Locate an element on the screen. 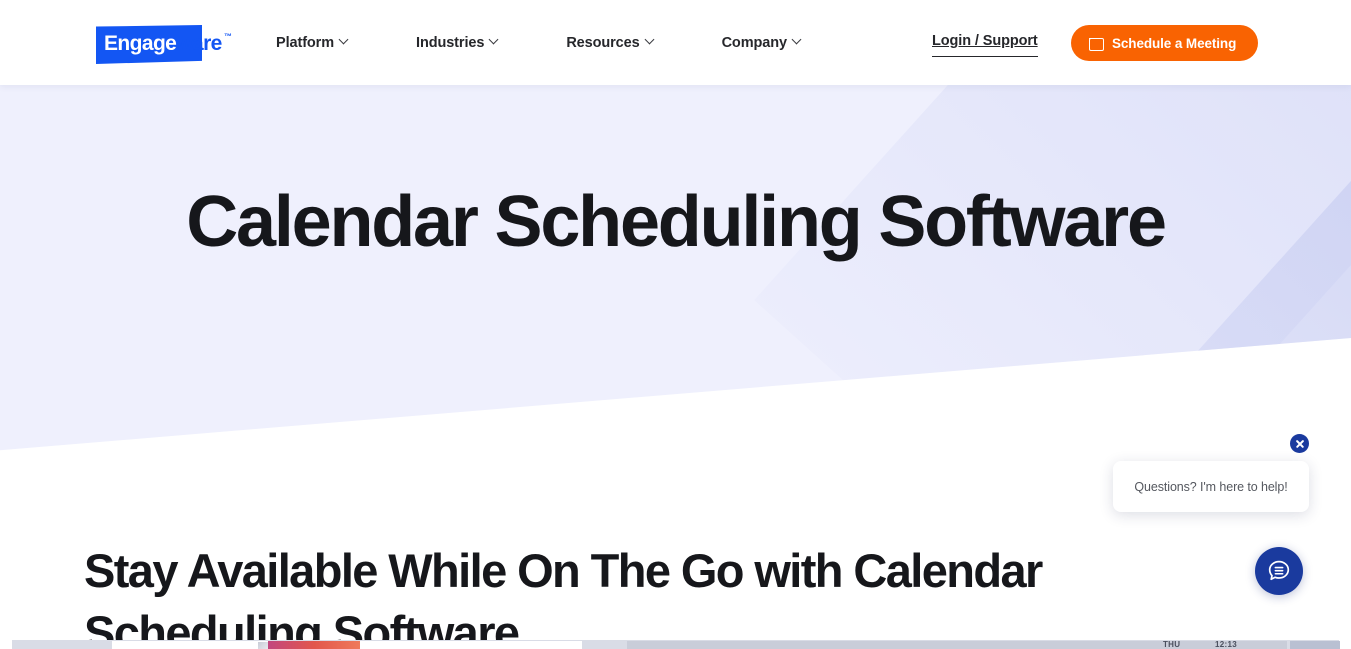  nav-item-platform-label: Platform is located at coordinates (305, 42).